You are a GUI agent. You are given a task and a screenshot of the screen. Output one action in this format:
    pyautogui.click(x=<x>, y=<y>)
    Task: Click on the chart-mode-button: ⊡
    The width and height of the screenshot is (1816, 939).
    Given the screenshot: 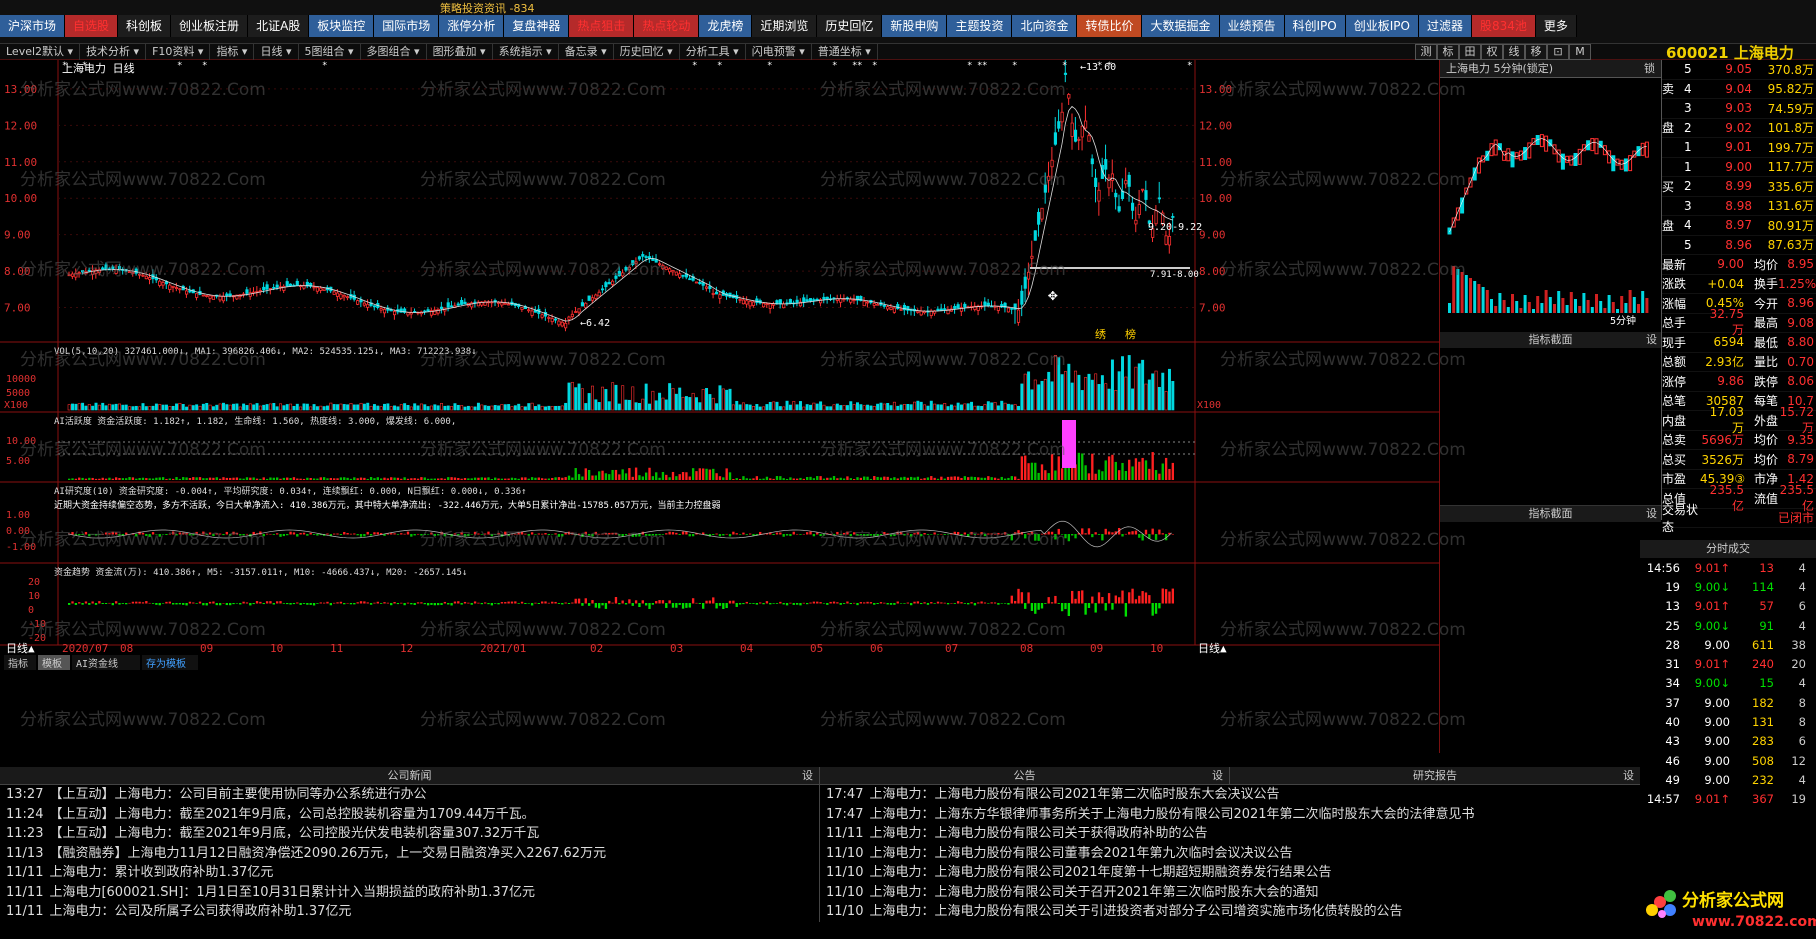 What is the action you would take?
    pyautogui.click(x=1558, y=52)
    